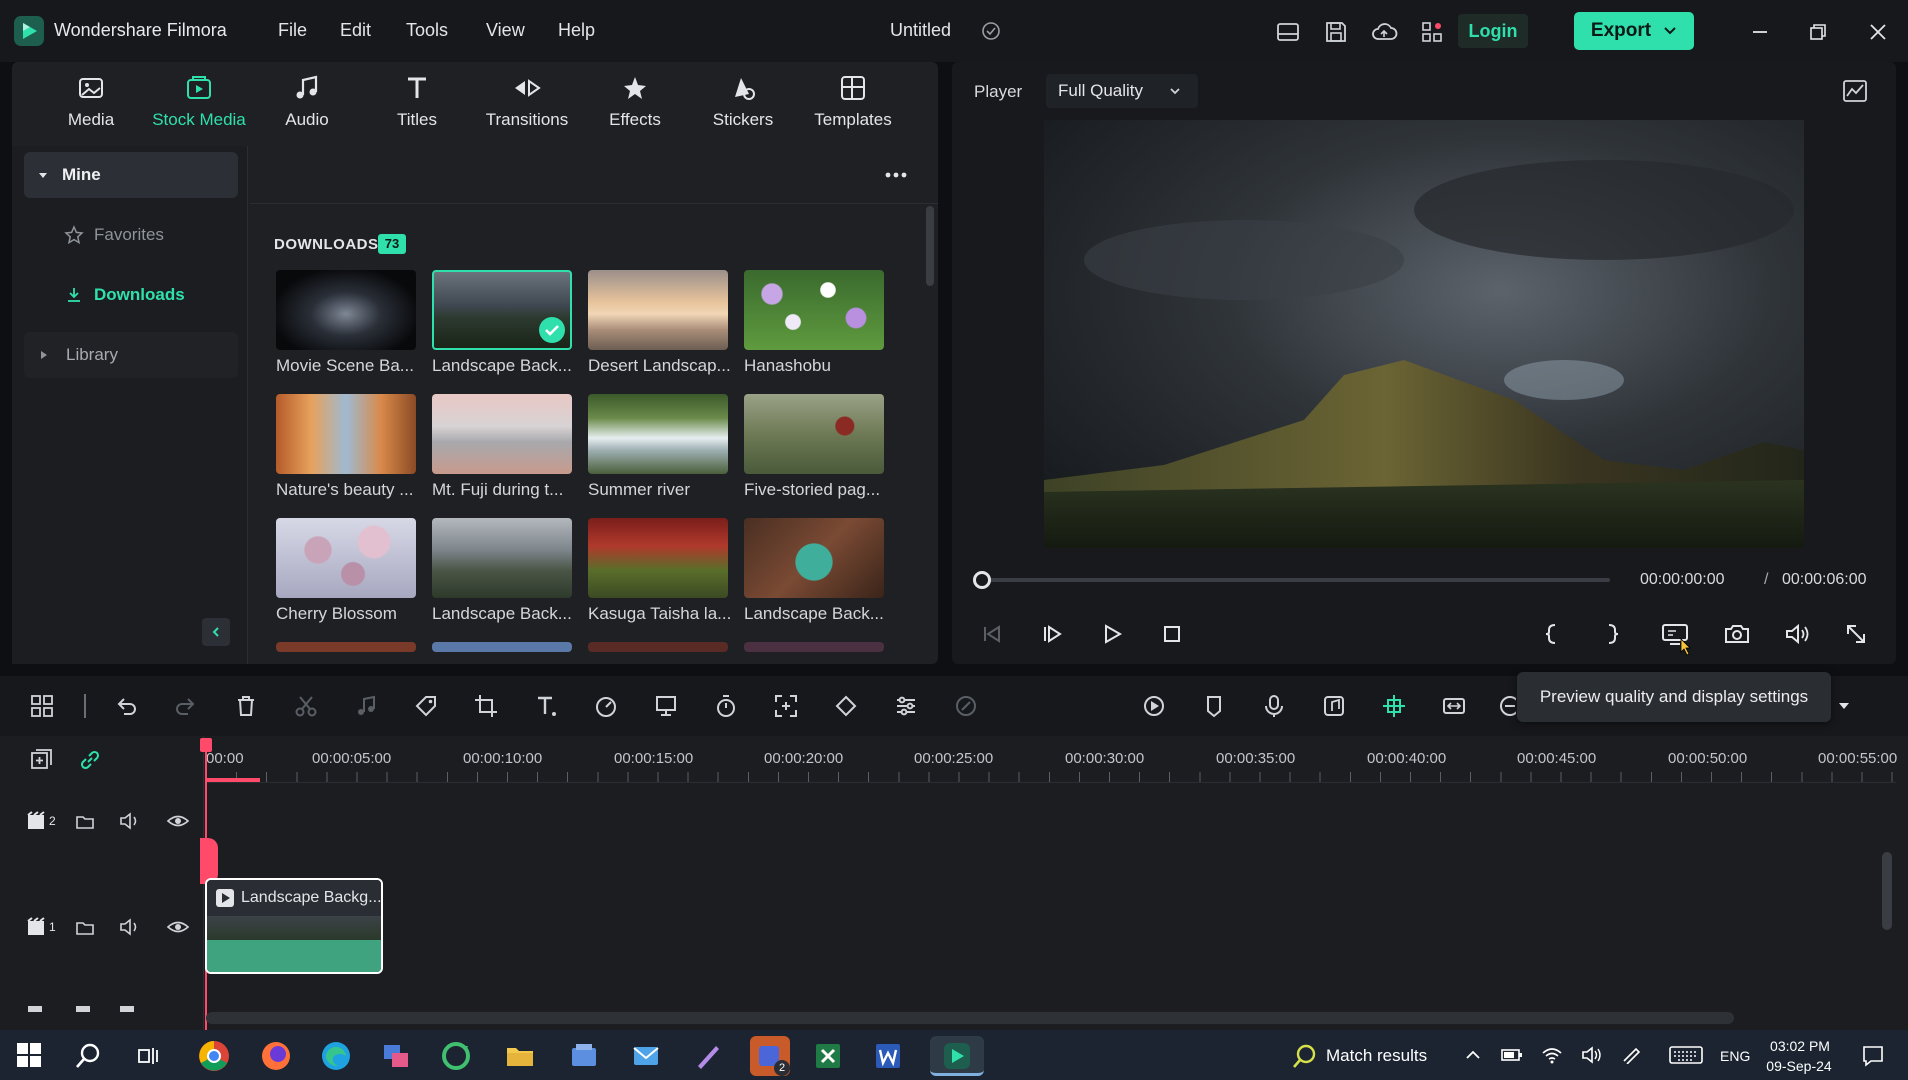 The height and width of the screenshot is (1080, 1908). What do you see at coordinates (1384, 32) in the screenshot?
I see `cloud-upload-icon` at bounding box center [1384, 32].